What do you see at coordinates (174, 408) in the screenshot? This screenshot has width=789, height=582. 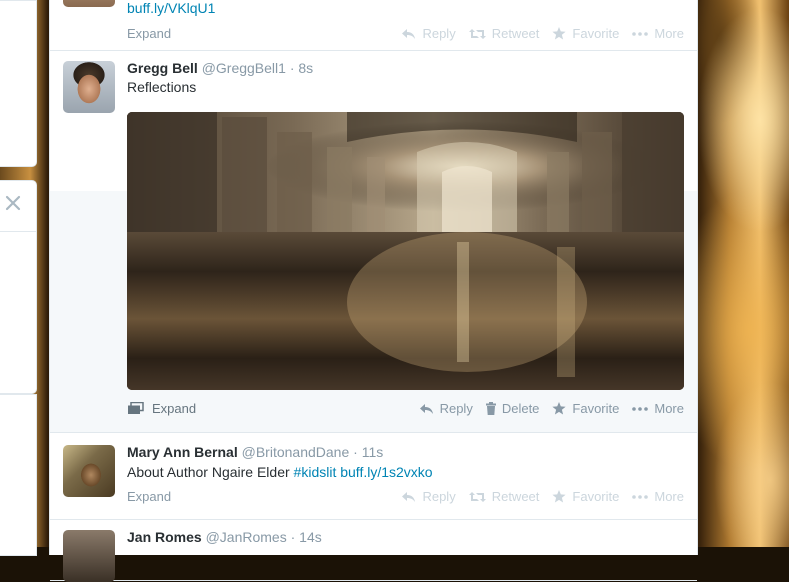 I see `expand-label: Expand` at bounding box center [174, 408].